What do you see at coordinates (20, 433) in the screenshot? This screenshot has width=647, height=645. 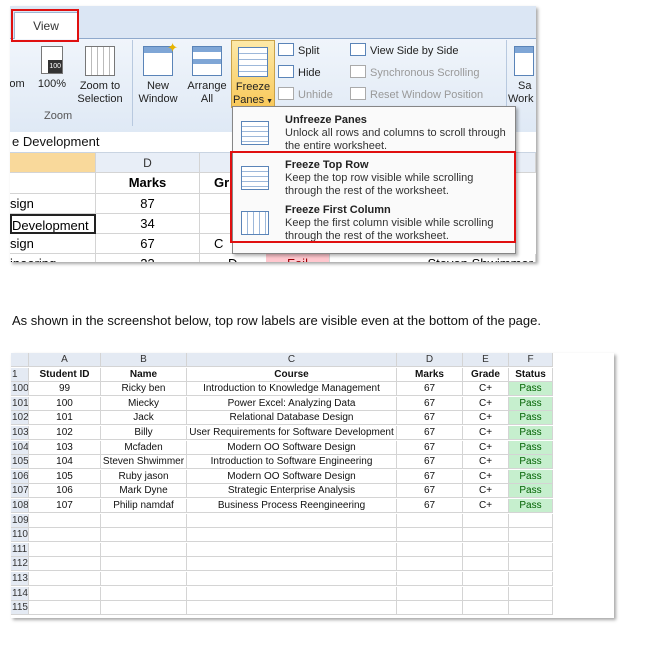 I see `row-header: 103` at bounding box center [20, 433].